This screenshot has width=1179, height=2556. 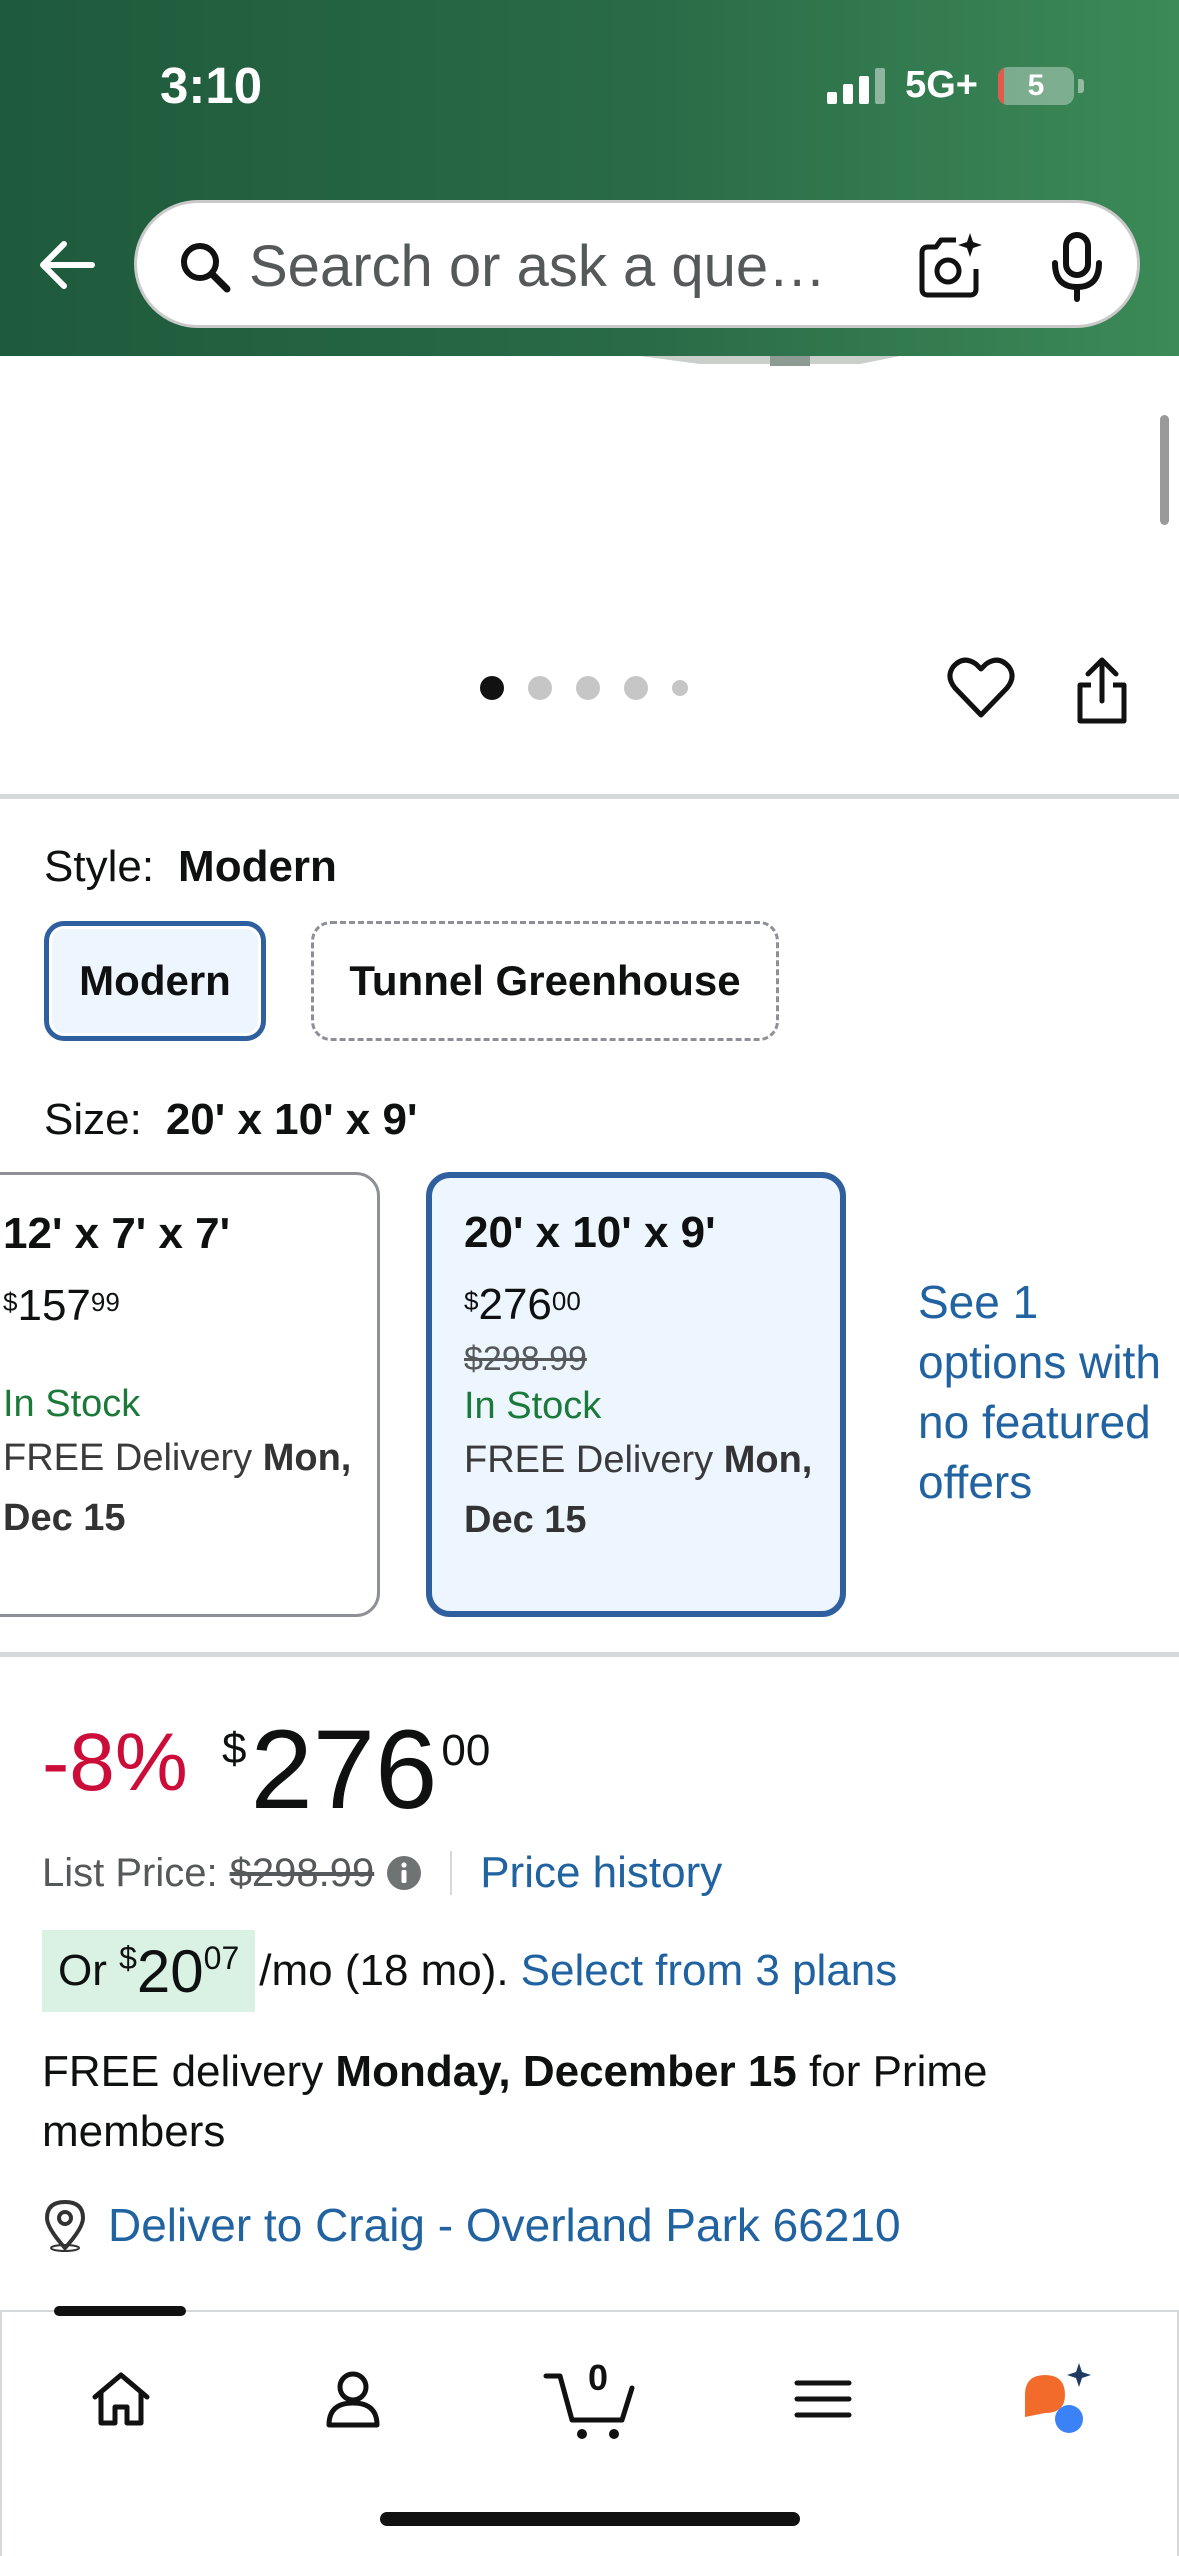 I want to click on price-whole: 157, so click(x=54, y=1305).